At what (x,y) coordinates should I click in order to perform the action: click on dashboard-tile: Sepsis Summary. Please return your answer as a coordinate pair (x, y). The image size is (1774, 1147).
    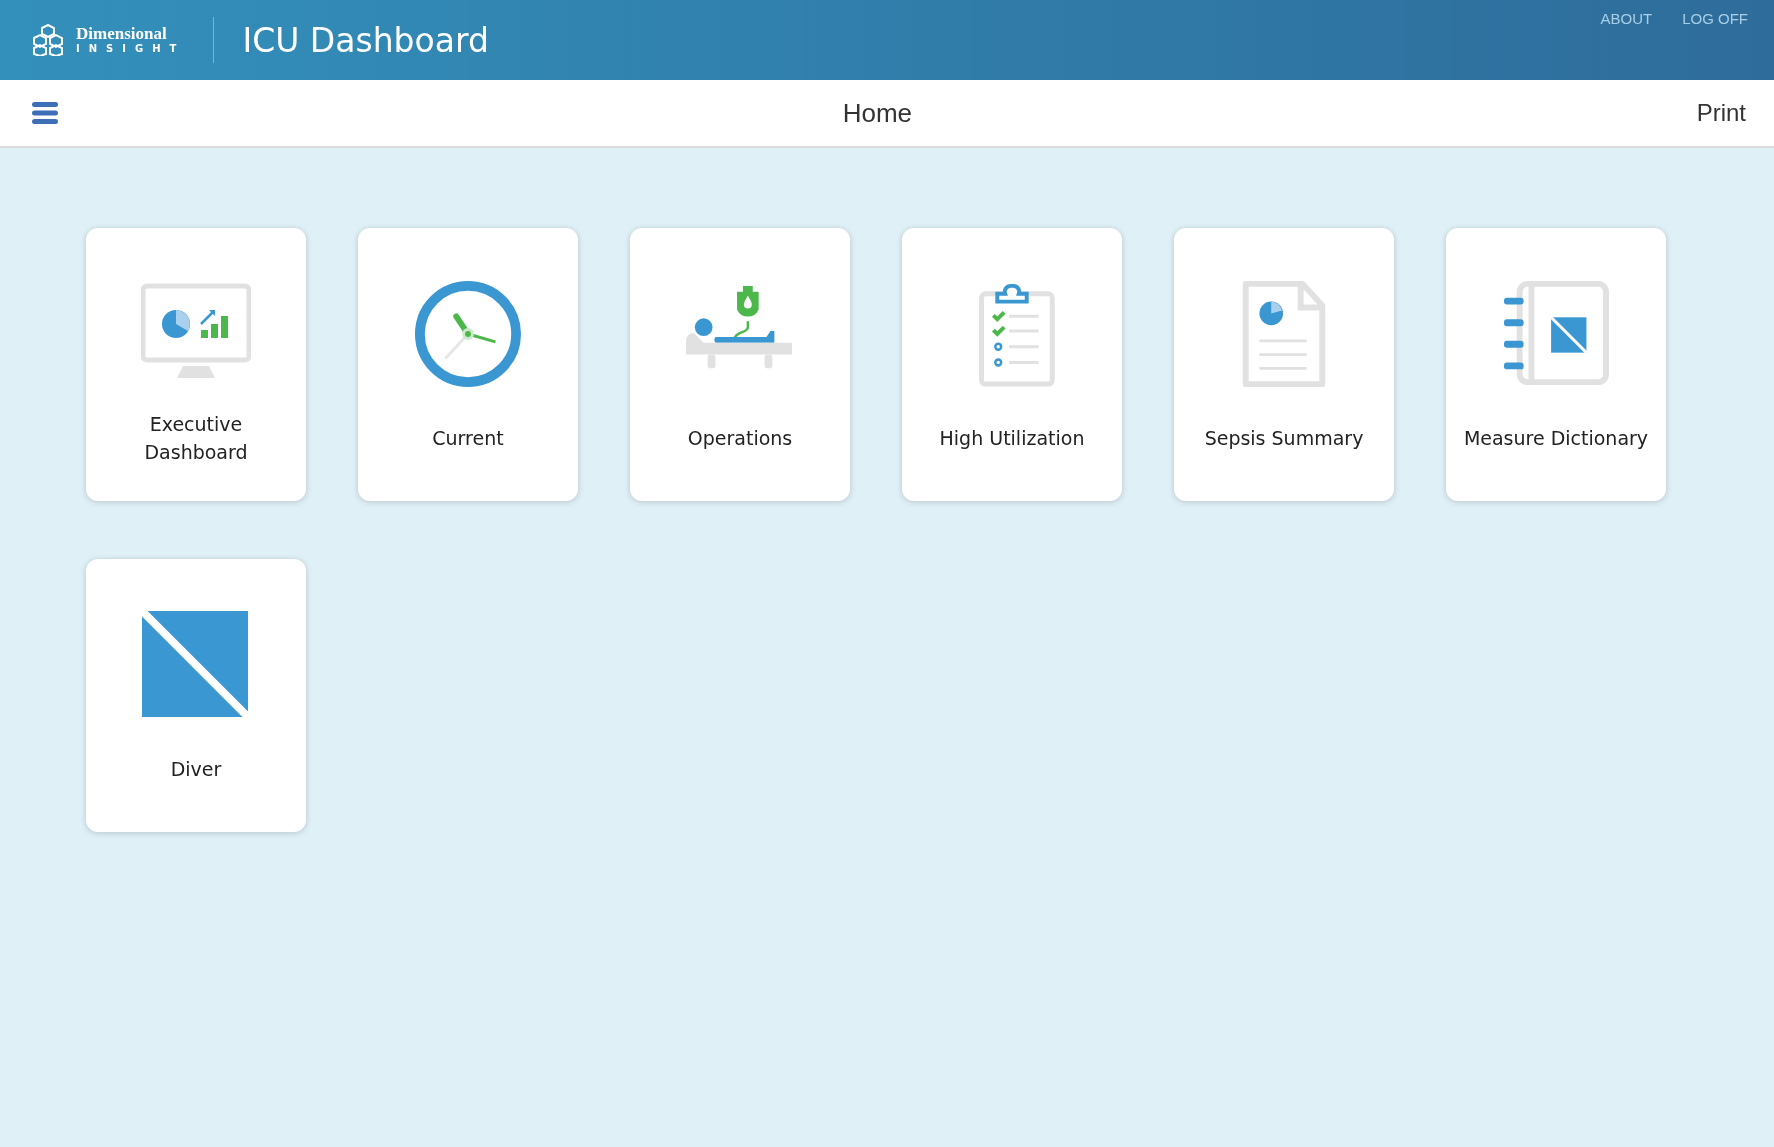
    Looking at the image, I should click on (1284, 364).